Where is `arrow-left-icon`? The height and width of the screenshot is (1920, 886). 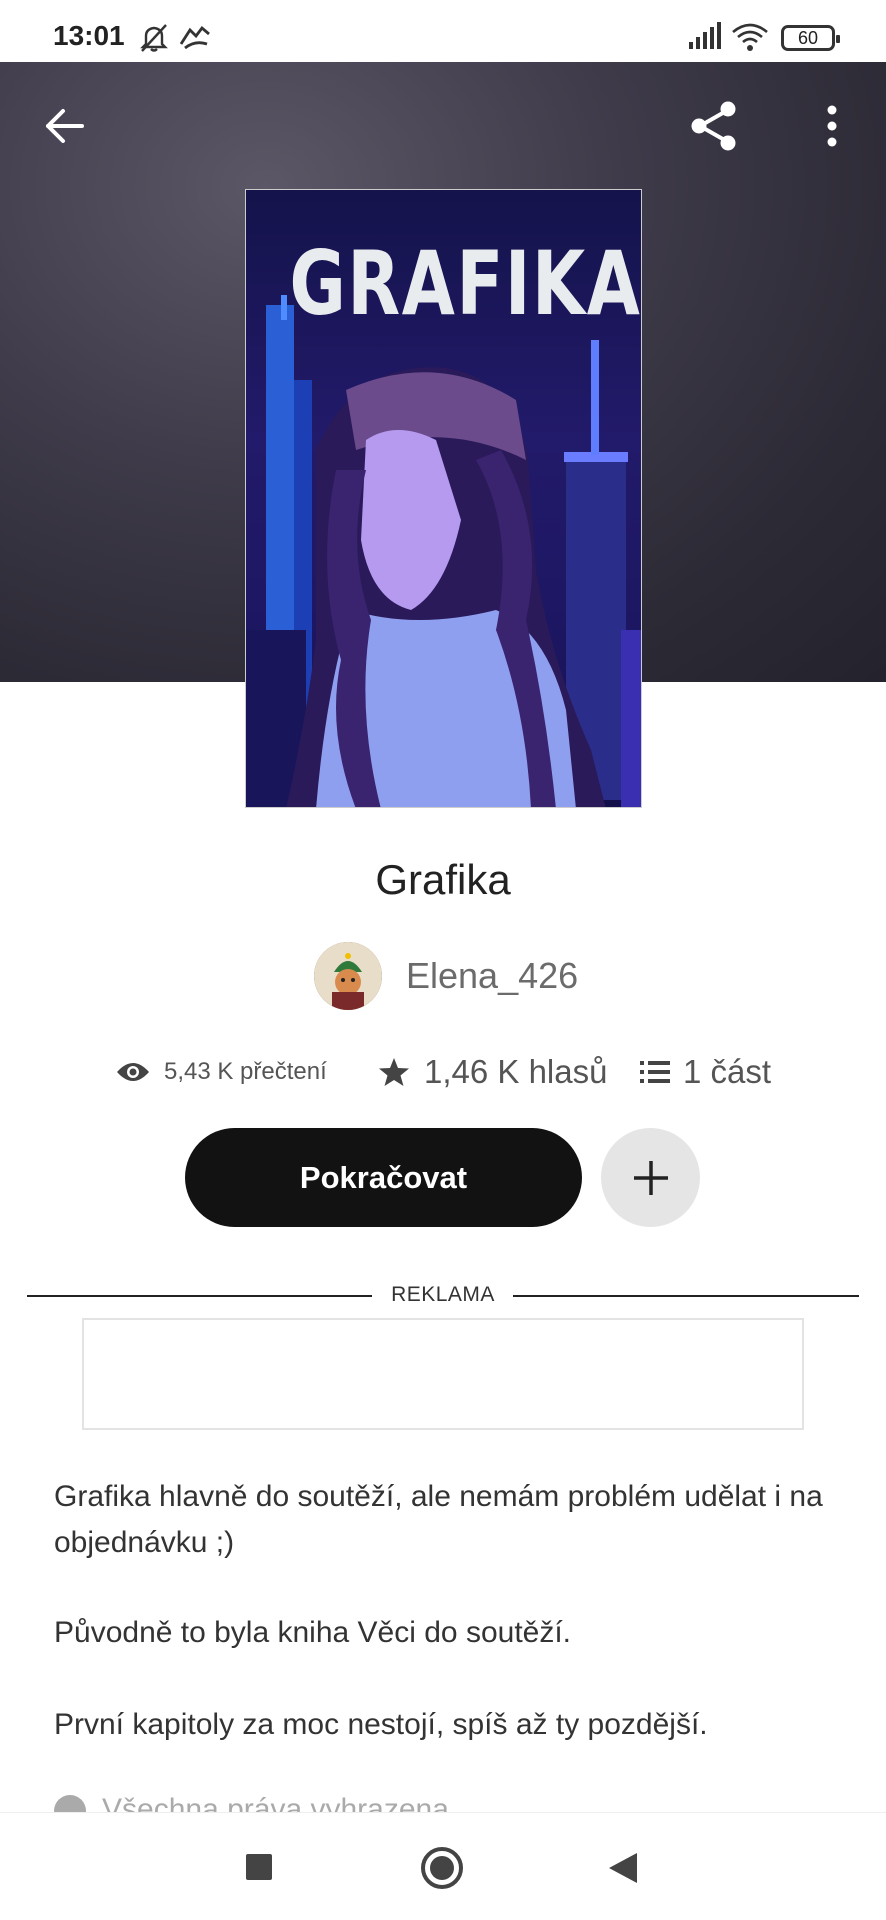 arrow-left-icon is located at coordinates (65, 126).